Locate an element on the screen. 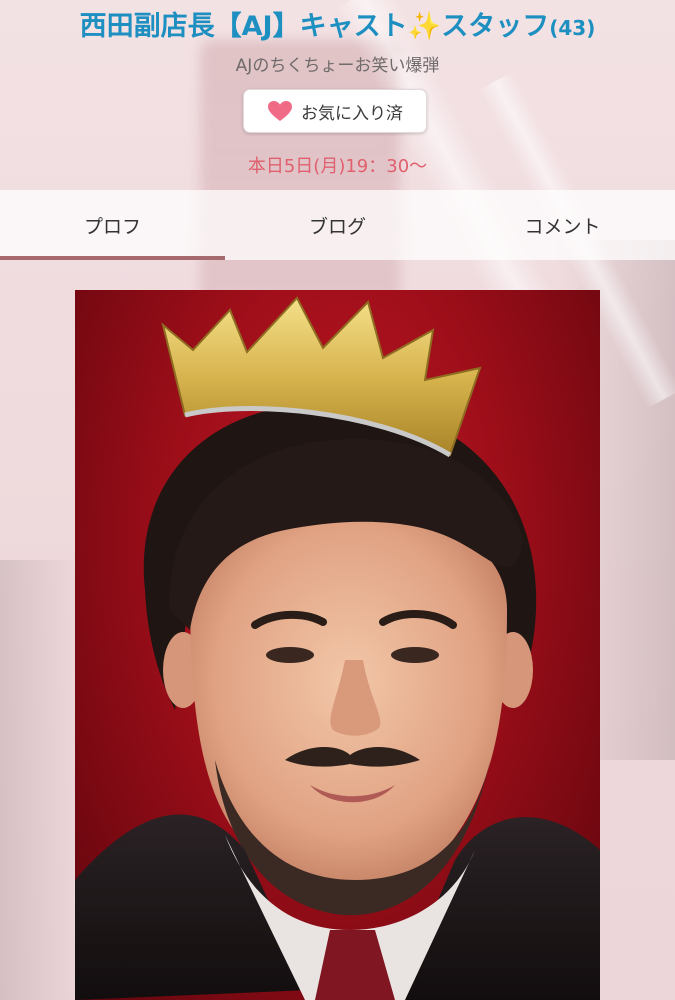 This screenshot has width=675, height=1000. cast-catchphrase: AJのちくちょーお笑い爆弾 is located at coordinates (337, 66).